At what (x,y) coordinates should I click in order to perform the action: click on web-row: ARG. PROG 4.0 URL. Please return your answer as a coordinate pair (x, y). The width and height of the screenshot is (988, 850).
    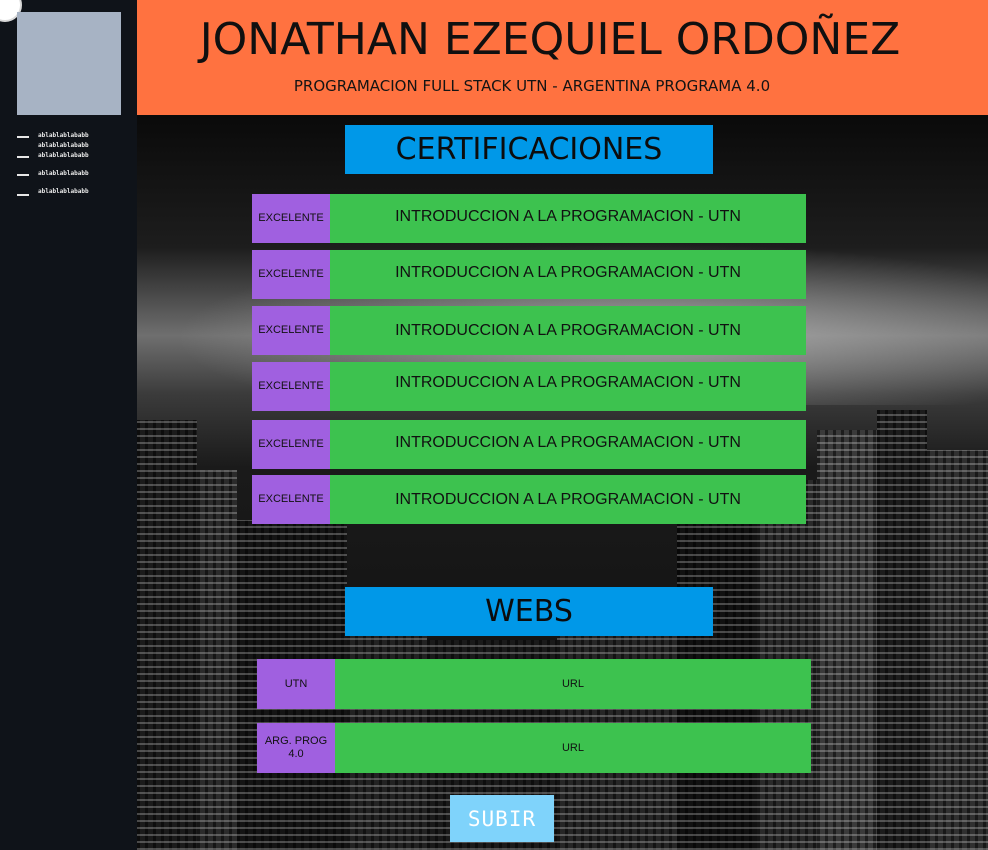
    Looking at the image, I should click on (534, 748).